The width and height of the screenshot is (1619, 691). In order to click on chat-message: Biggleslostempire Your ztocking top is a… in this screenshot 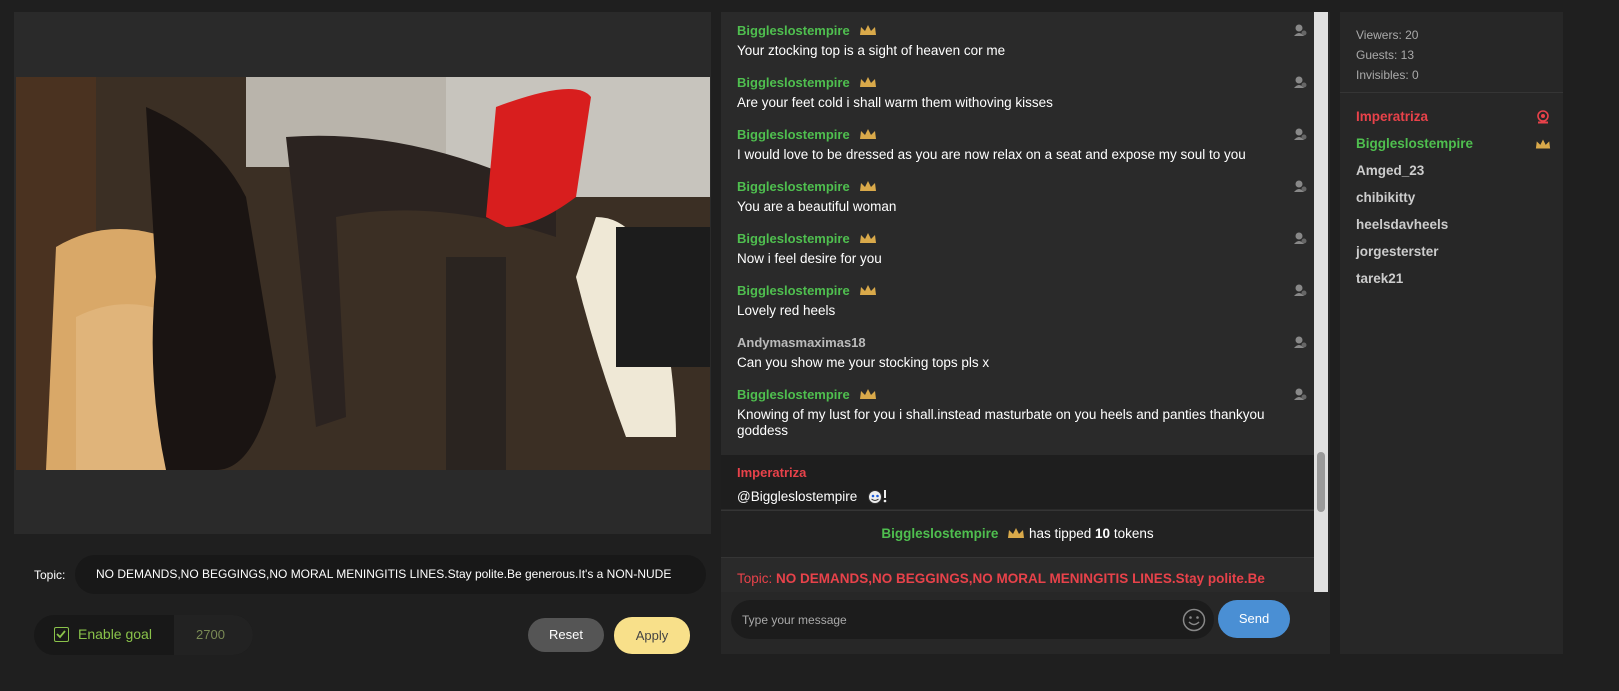, I will do `click(1022, 40)`.